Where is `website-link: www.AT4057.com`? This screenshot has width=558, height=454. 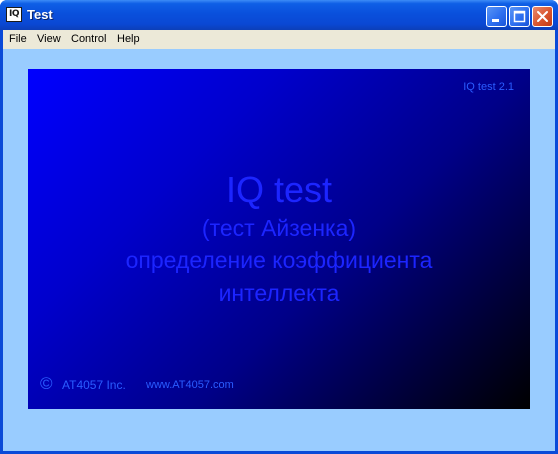 website-link: www.AT4057.com is located at coordinates (190, 385).